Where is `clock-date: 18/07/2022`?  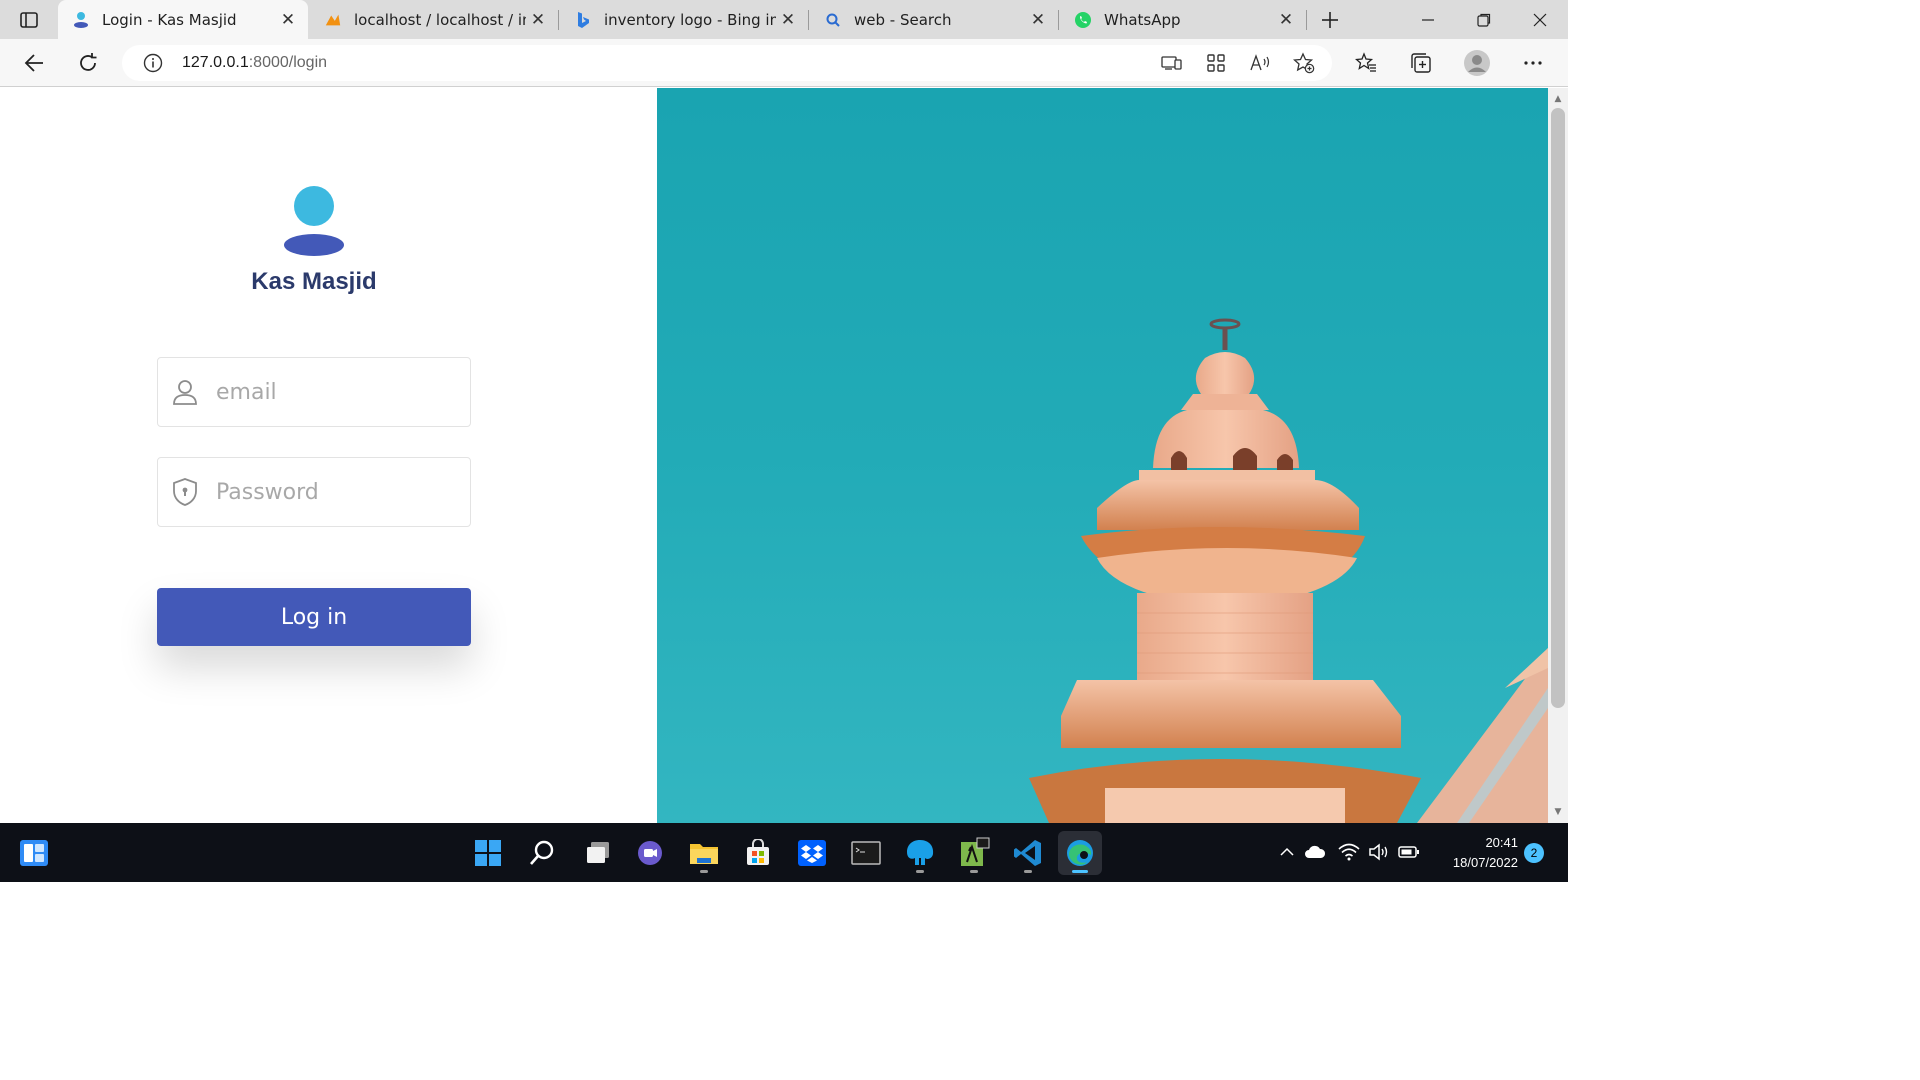 clock-date: 18/07/2022 is located at coordinates (1485, 862).